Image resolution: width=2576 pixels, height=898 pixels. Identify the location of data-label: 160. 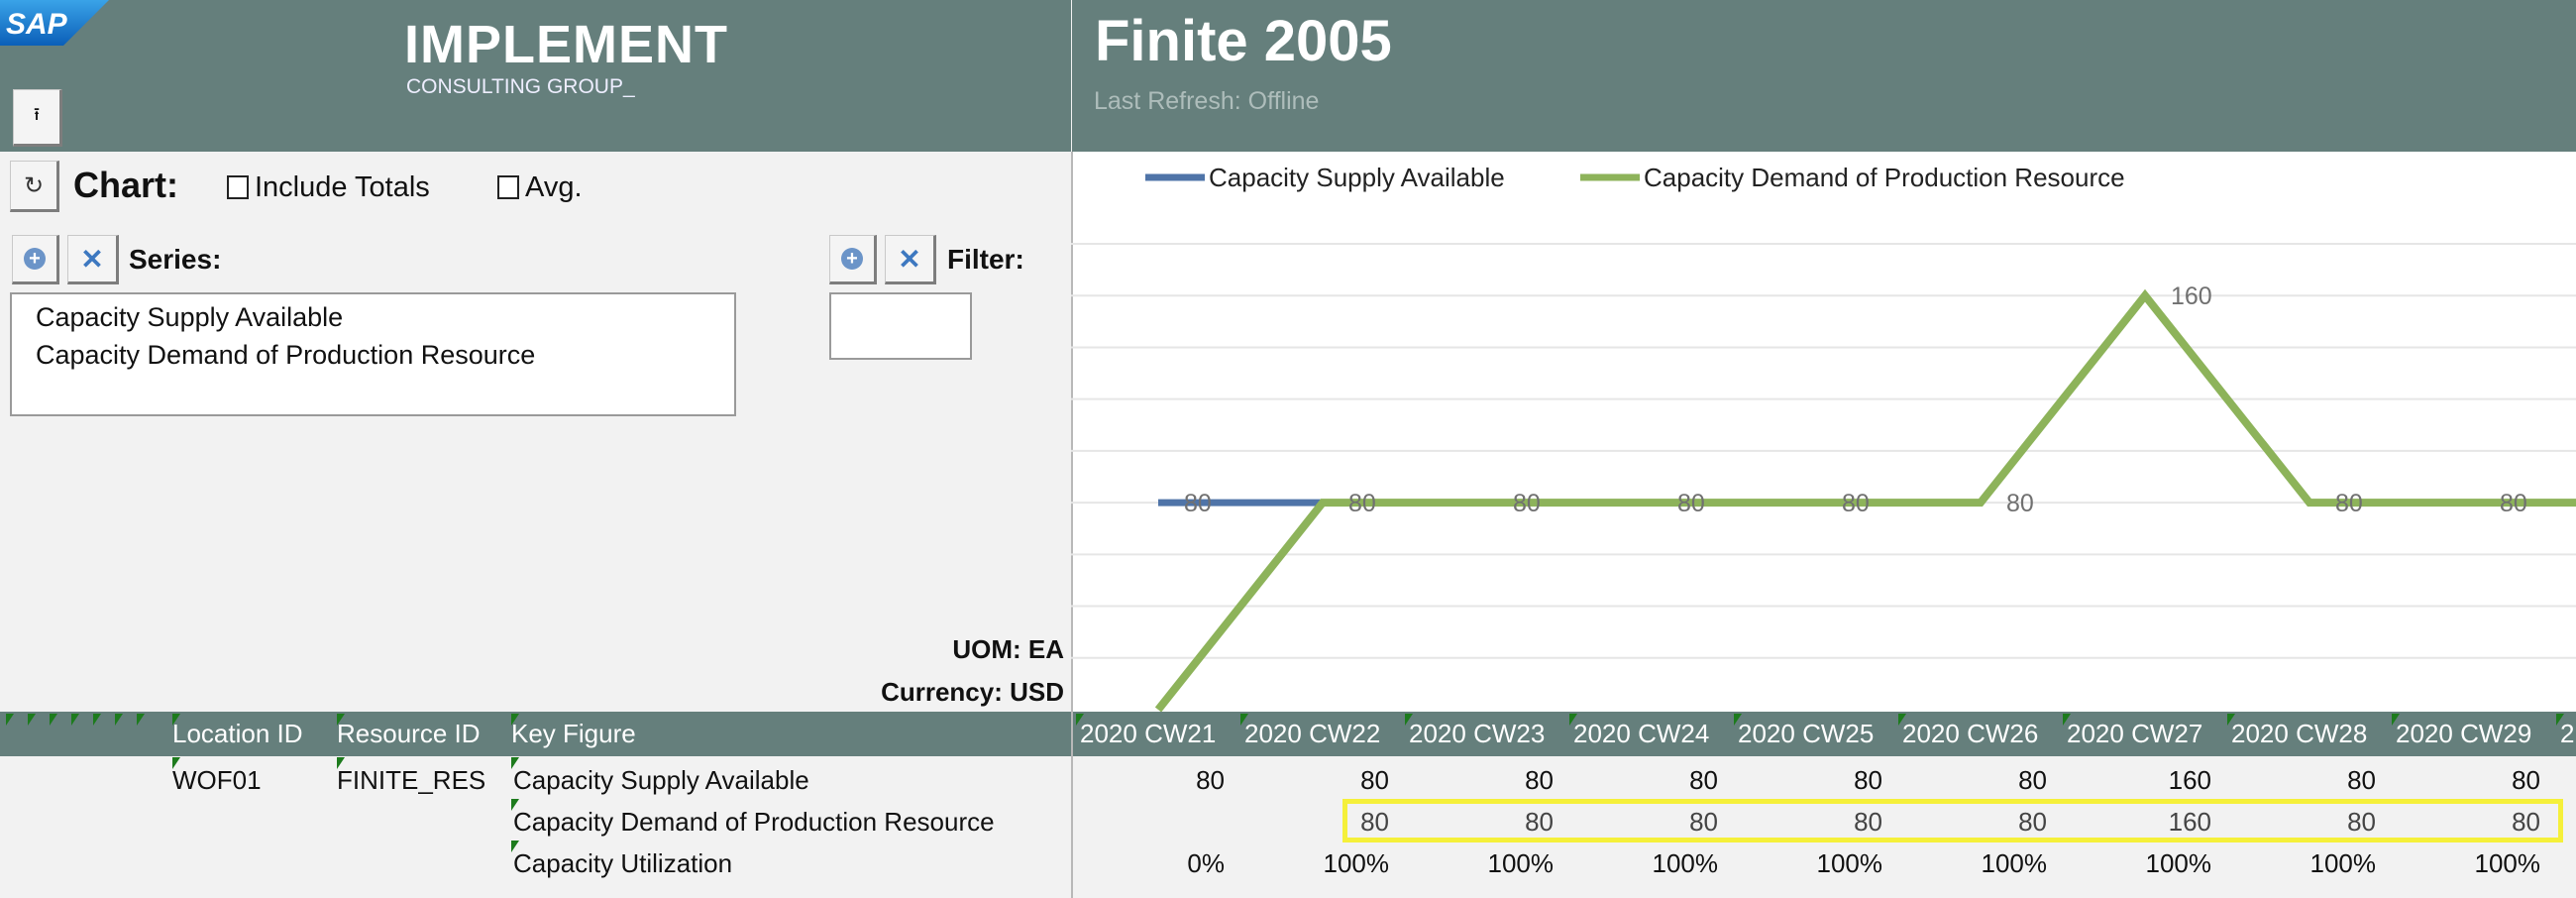
(2191, 296).